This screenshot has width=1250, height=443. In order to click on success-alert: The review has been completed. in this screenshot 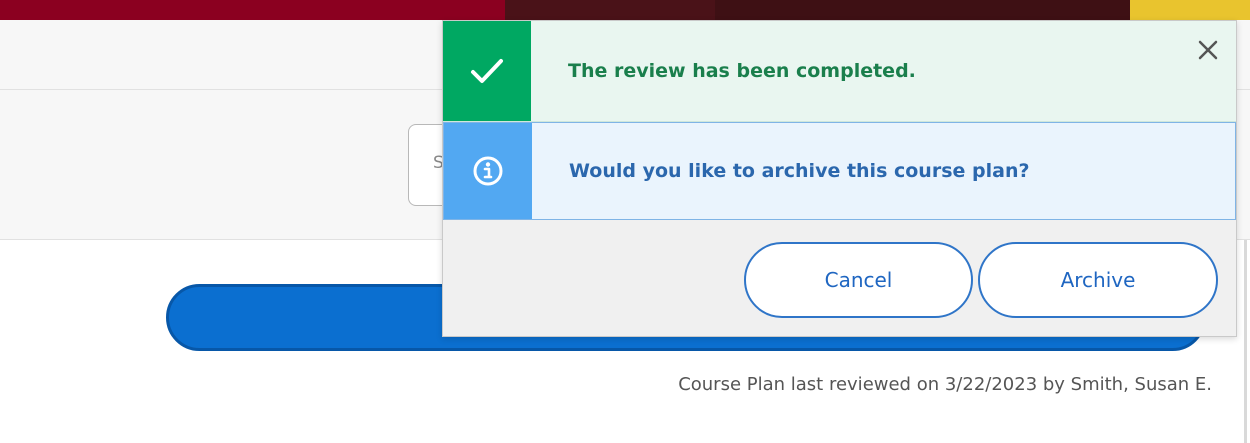, I will do `click(839, 71)`.